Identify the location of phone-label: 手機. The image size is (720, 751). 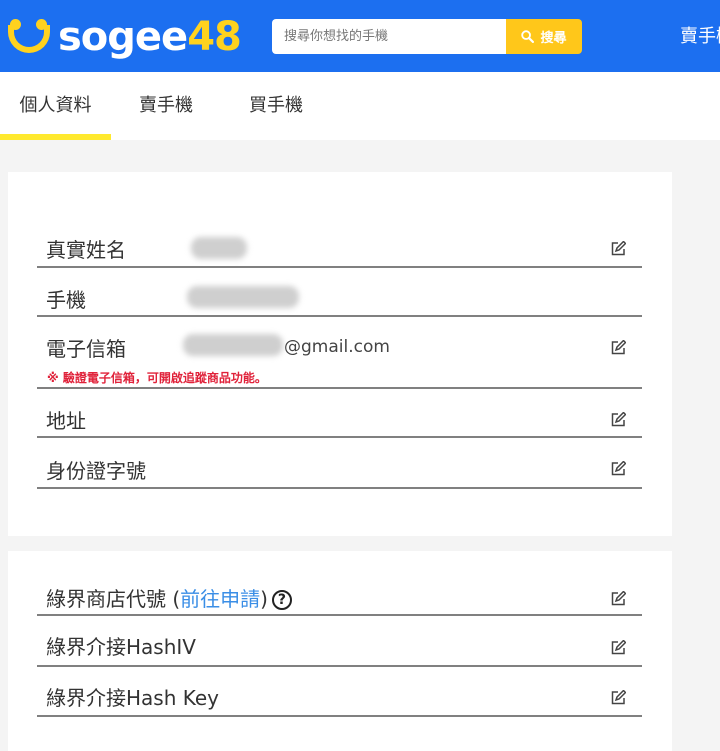
(66, 300).